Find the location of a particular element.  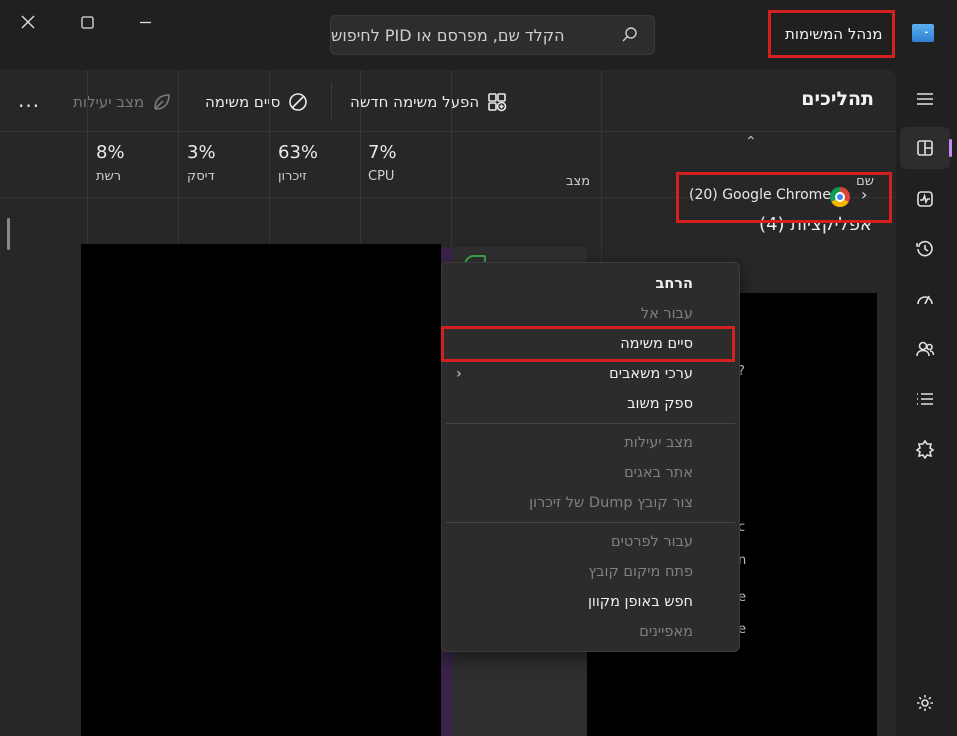

close-button is located at coordinates (28, 22).